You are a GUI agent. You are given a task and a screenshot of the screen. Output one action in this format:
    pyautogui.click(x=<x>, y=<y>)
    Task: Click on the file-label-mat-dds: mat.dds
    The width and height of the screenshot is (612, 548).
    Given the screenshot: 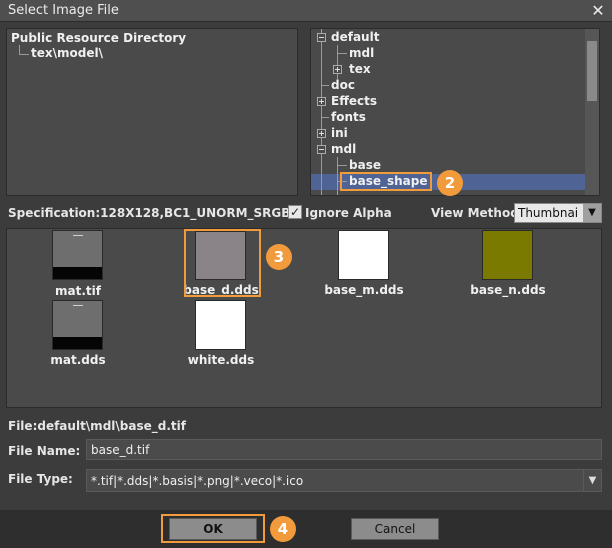 What is the action you would take?
    pyautogui.click(x=78, y=360)
    